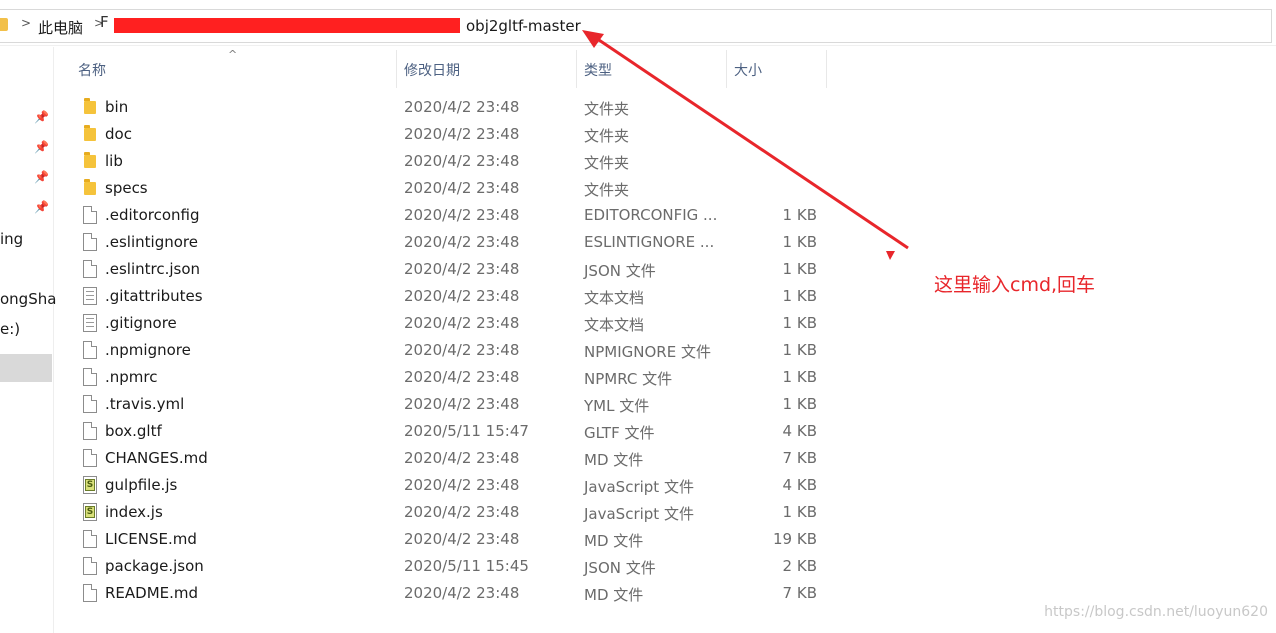  Describe the element at coordinates (117, 107) in the screenshot. I see `file-name: bin` at that location.